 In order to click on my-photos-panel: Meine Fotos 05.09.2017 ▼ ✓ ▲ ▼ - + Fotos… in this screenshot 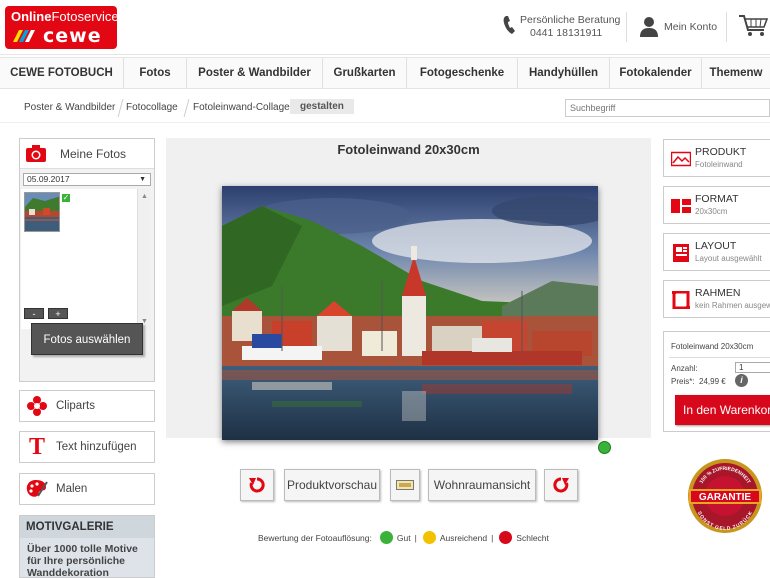, I will do `click(87, 260)`.